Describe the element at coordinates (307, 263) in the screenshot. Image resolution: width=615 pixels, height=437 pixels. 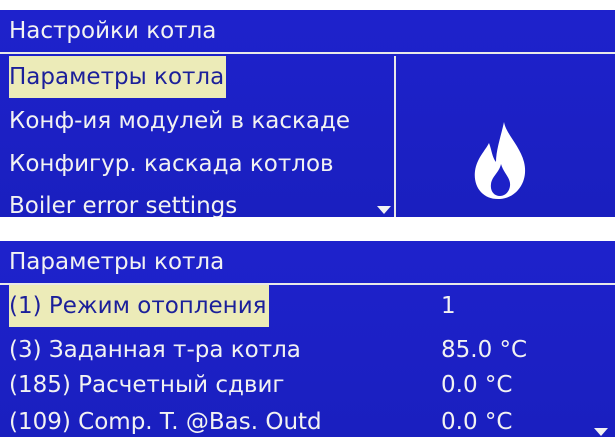
I see `params-title-bar: Параметры котла` at that location.